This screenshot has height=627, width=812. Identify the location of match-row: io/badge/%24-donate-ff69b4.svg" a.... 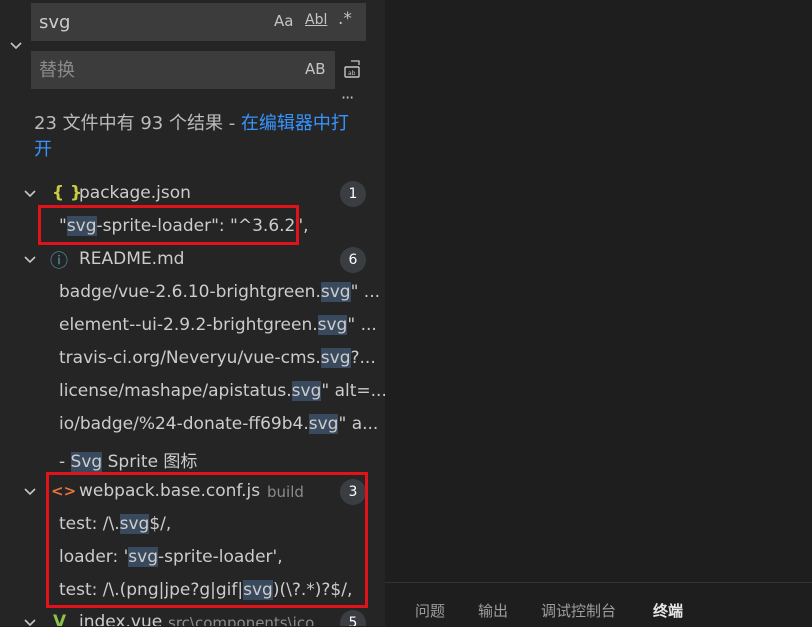
(192, 424).